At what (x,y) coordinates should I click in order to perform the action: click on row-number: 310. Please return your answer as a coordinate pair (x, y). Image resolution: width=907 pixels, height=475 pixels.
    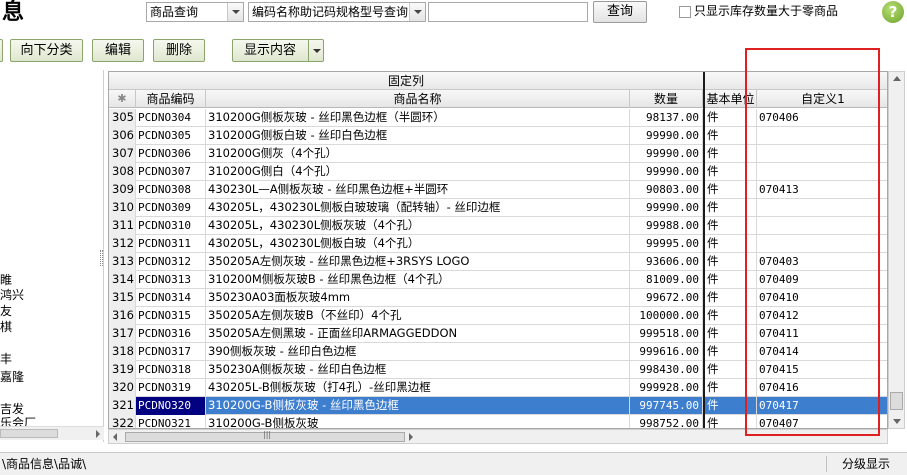
    Looking at the image, I should click on (122, 208).